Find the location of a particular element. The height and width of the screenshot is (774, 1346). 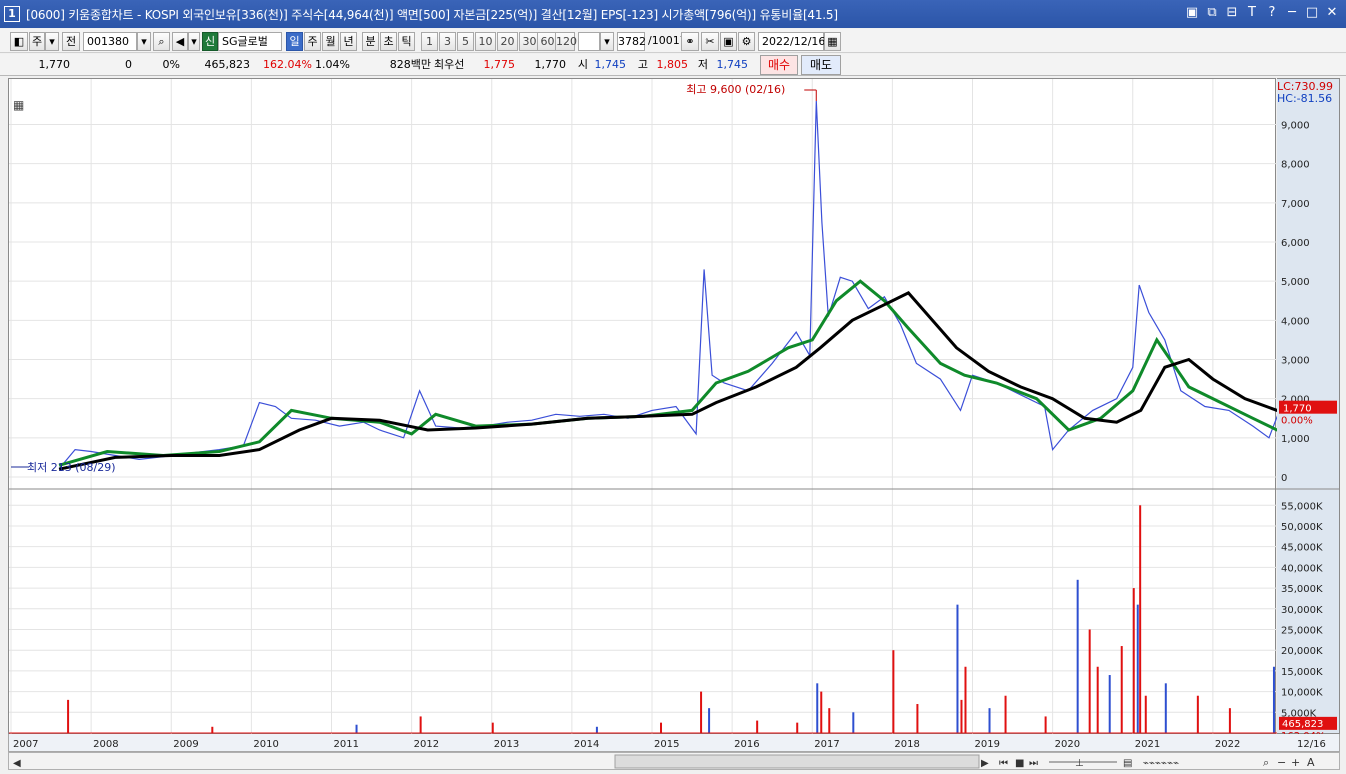

period-year-button: 년 is located at coordinates (348, 41).